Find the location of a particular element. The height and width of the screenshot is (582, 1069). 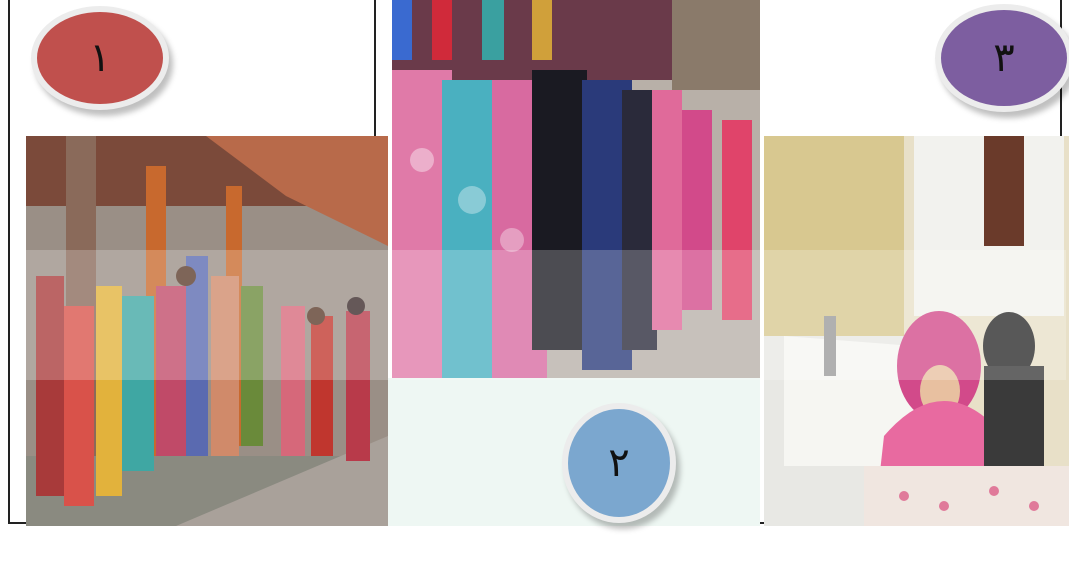

badge-number-2: ٢ is located at coordinates (619, 463).